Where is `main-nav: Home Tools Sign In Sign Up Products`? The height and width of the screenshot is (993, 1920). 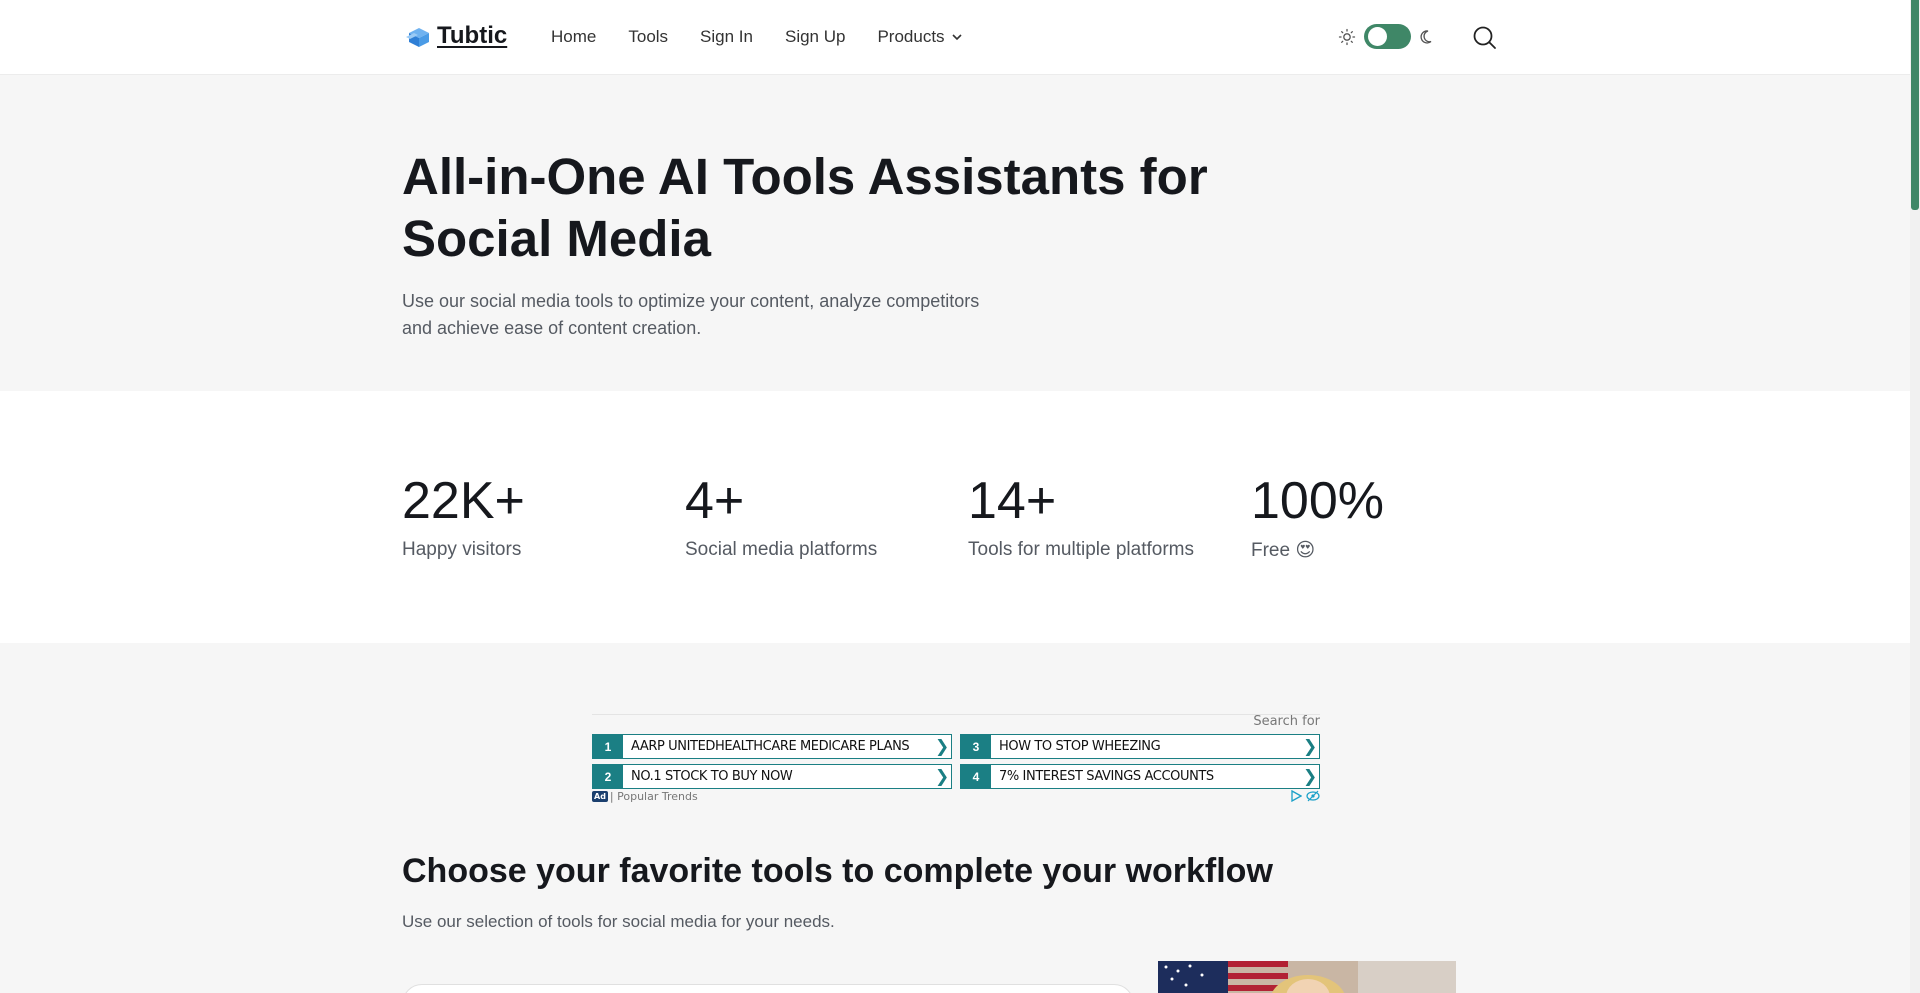 main-nav: Home Tools Sign In Sign Up Products is located at coordinates (757, 37).